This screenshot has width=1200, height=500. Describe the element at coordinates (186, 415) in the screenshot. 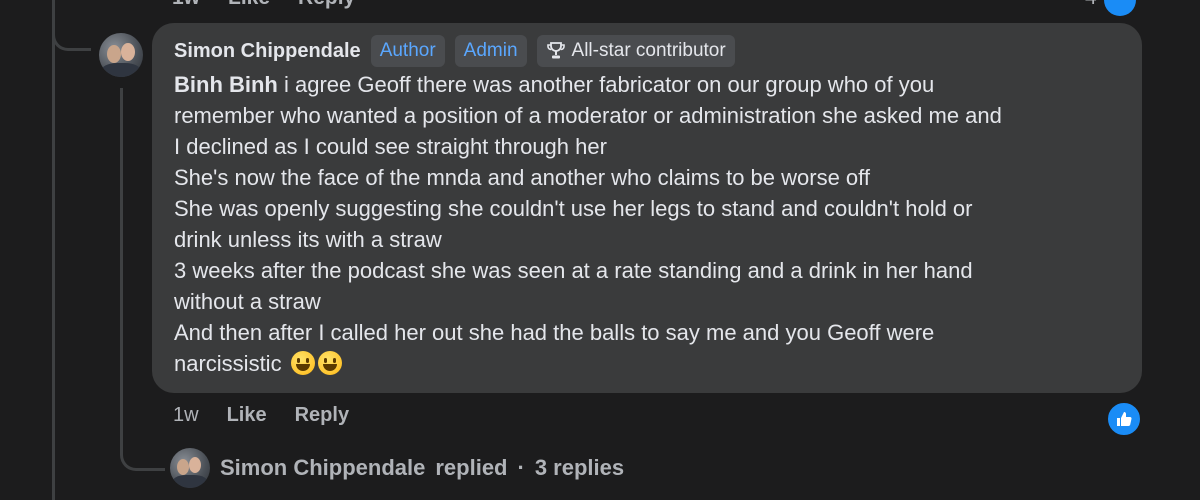

I see `comment-timestamp: 1w` at that location.